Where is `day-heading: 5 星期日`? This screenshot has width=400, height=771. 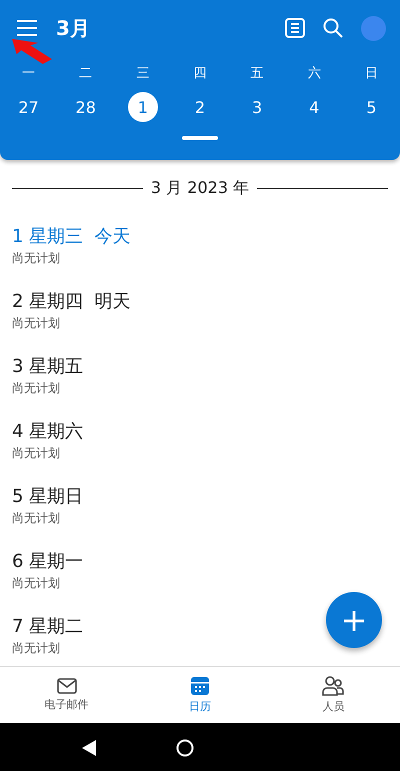 day-heading: 5 星期日 is located at coordinates (48, 496).